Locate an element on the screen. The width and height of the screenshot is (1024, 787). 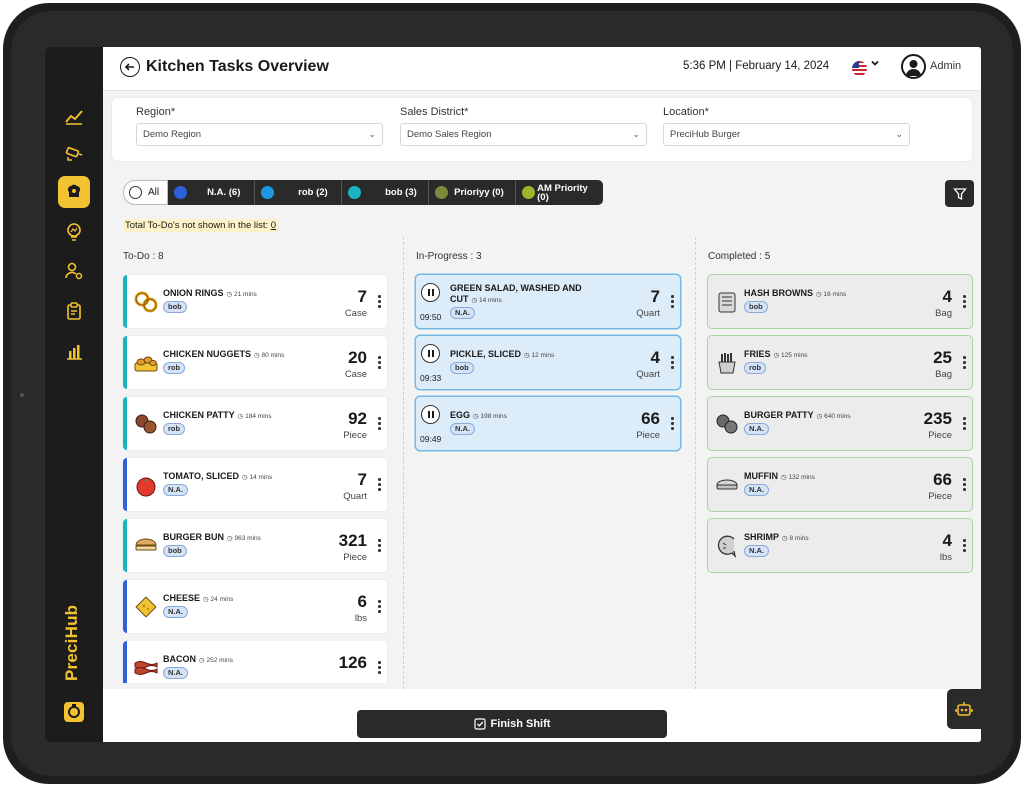
task-quantity: 126 is located at coordinates (352, 662).